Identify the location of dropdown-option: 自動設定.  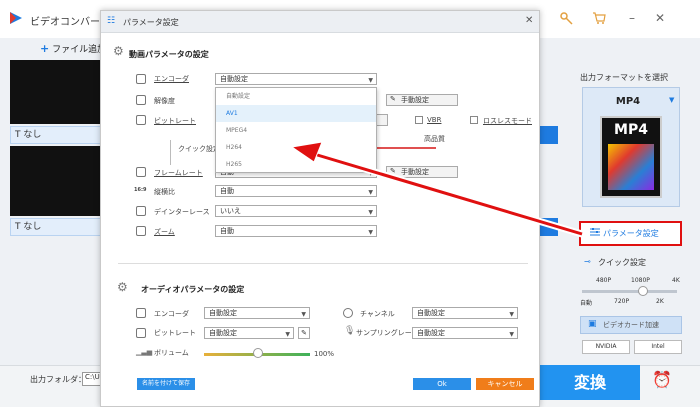
(296, 96).